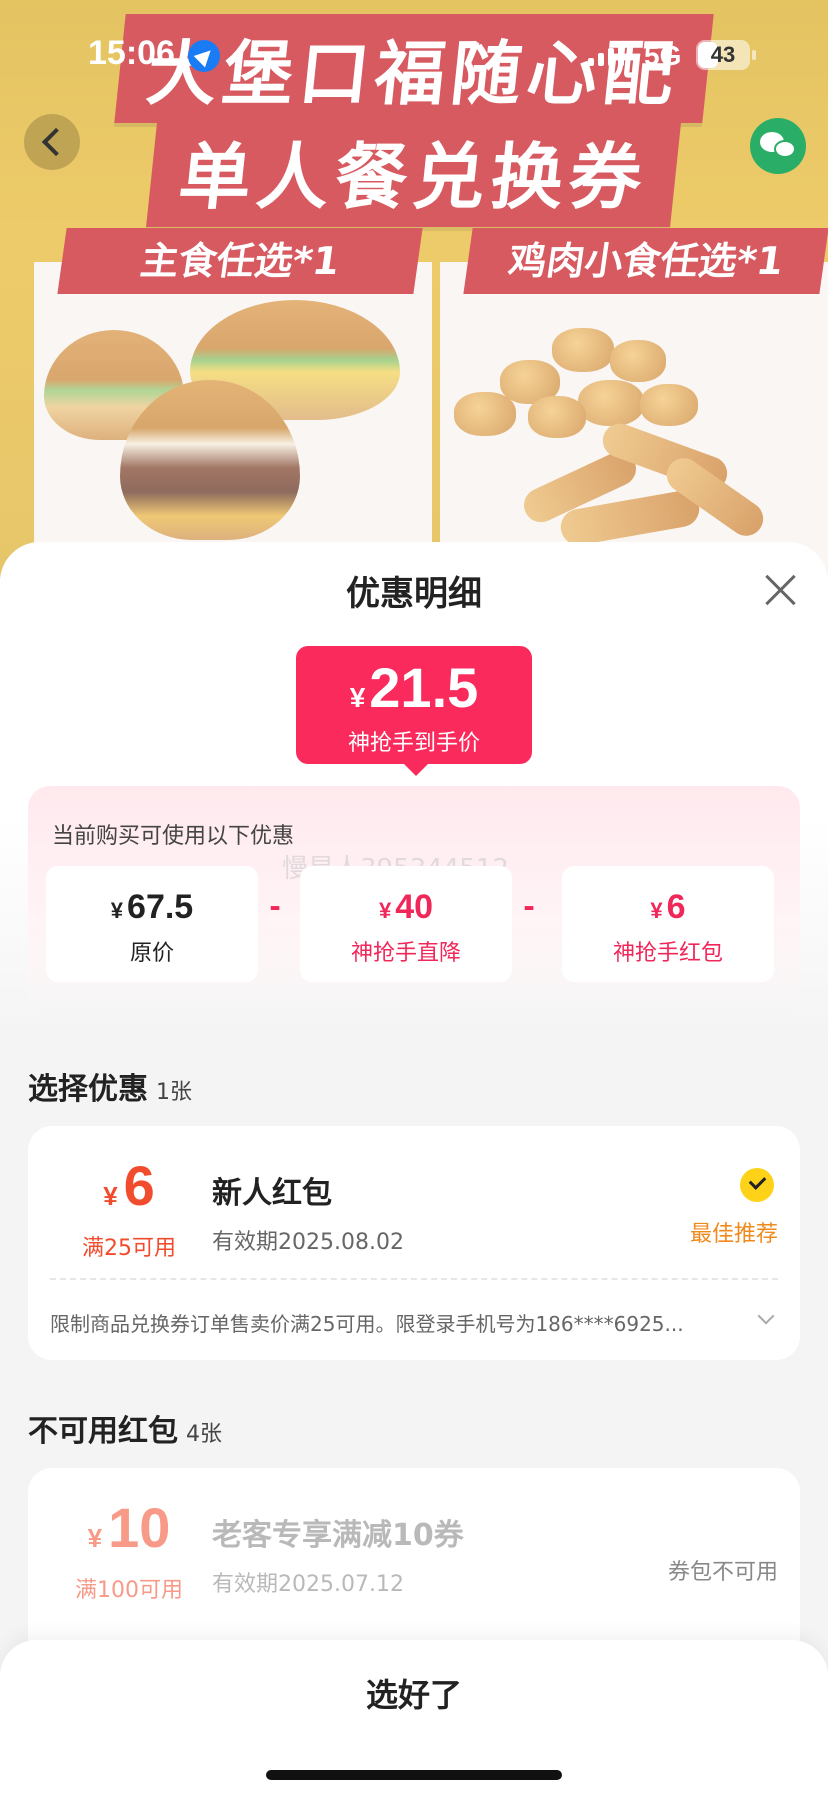  I want to click on back-button, so click(52, 142).